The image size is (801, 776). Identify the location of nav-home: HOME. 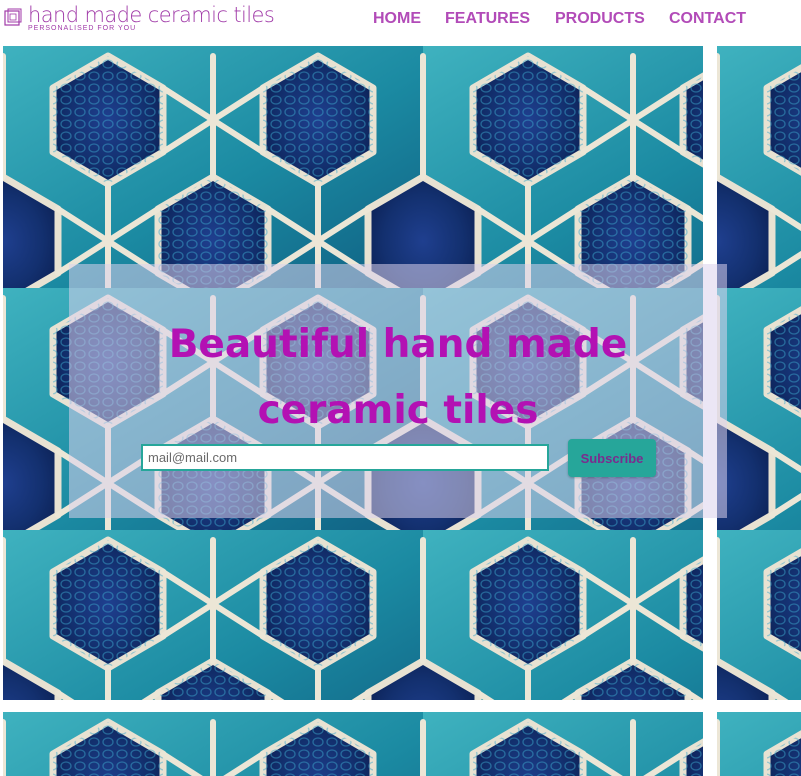
(397, 19).